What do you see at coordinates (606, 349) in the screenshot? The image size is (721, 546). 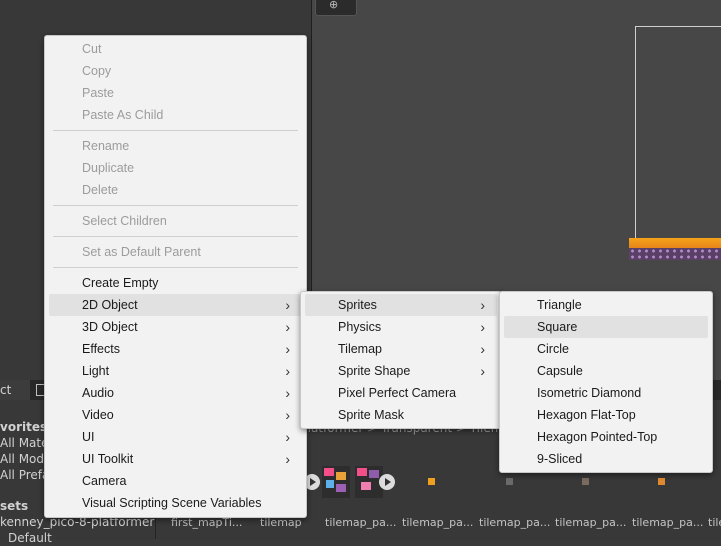 I see `menu-item-circle: Circle` at bounding box center [606, 349].